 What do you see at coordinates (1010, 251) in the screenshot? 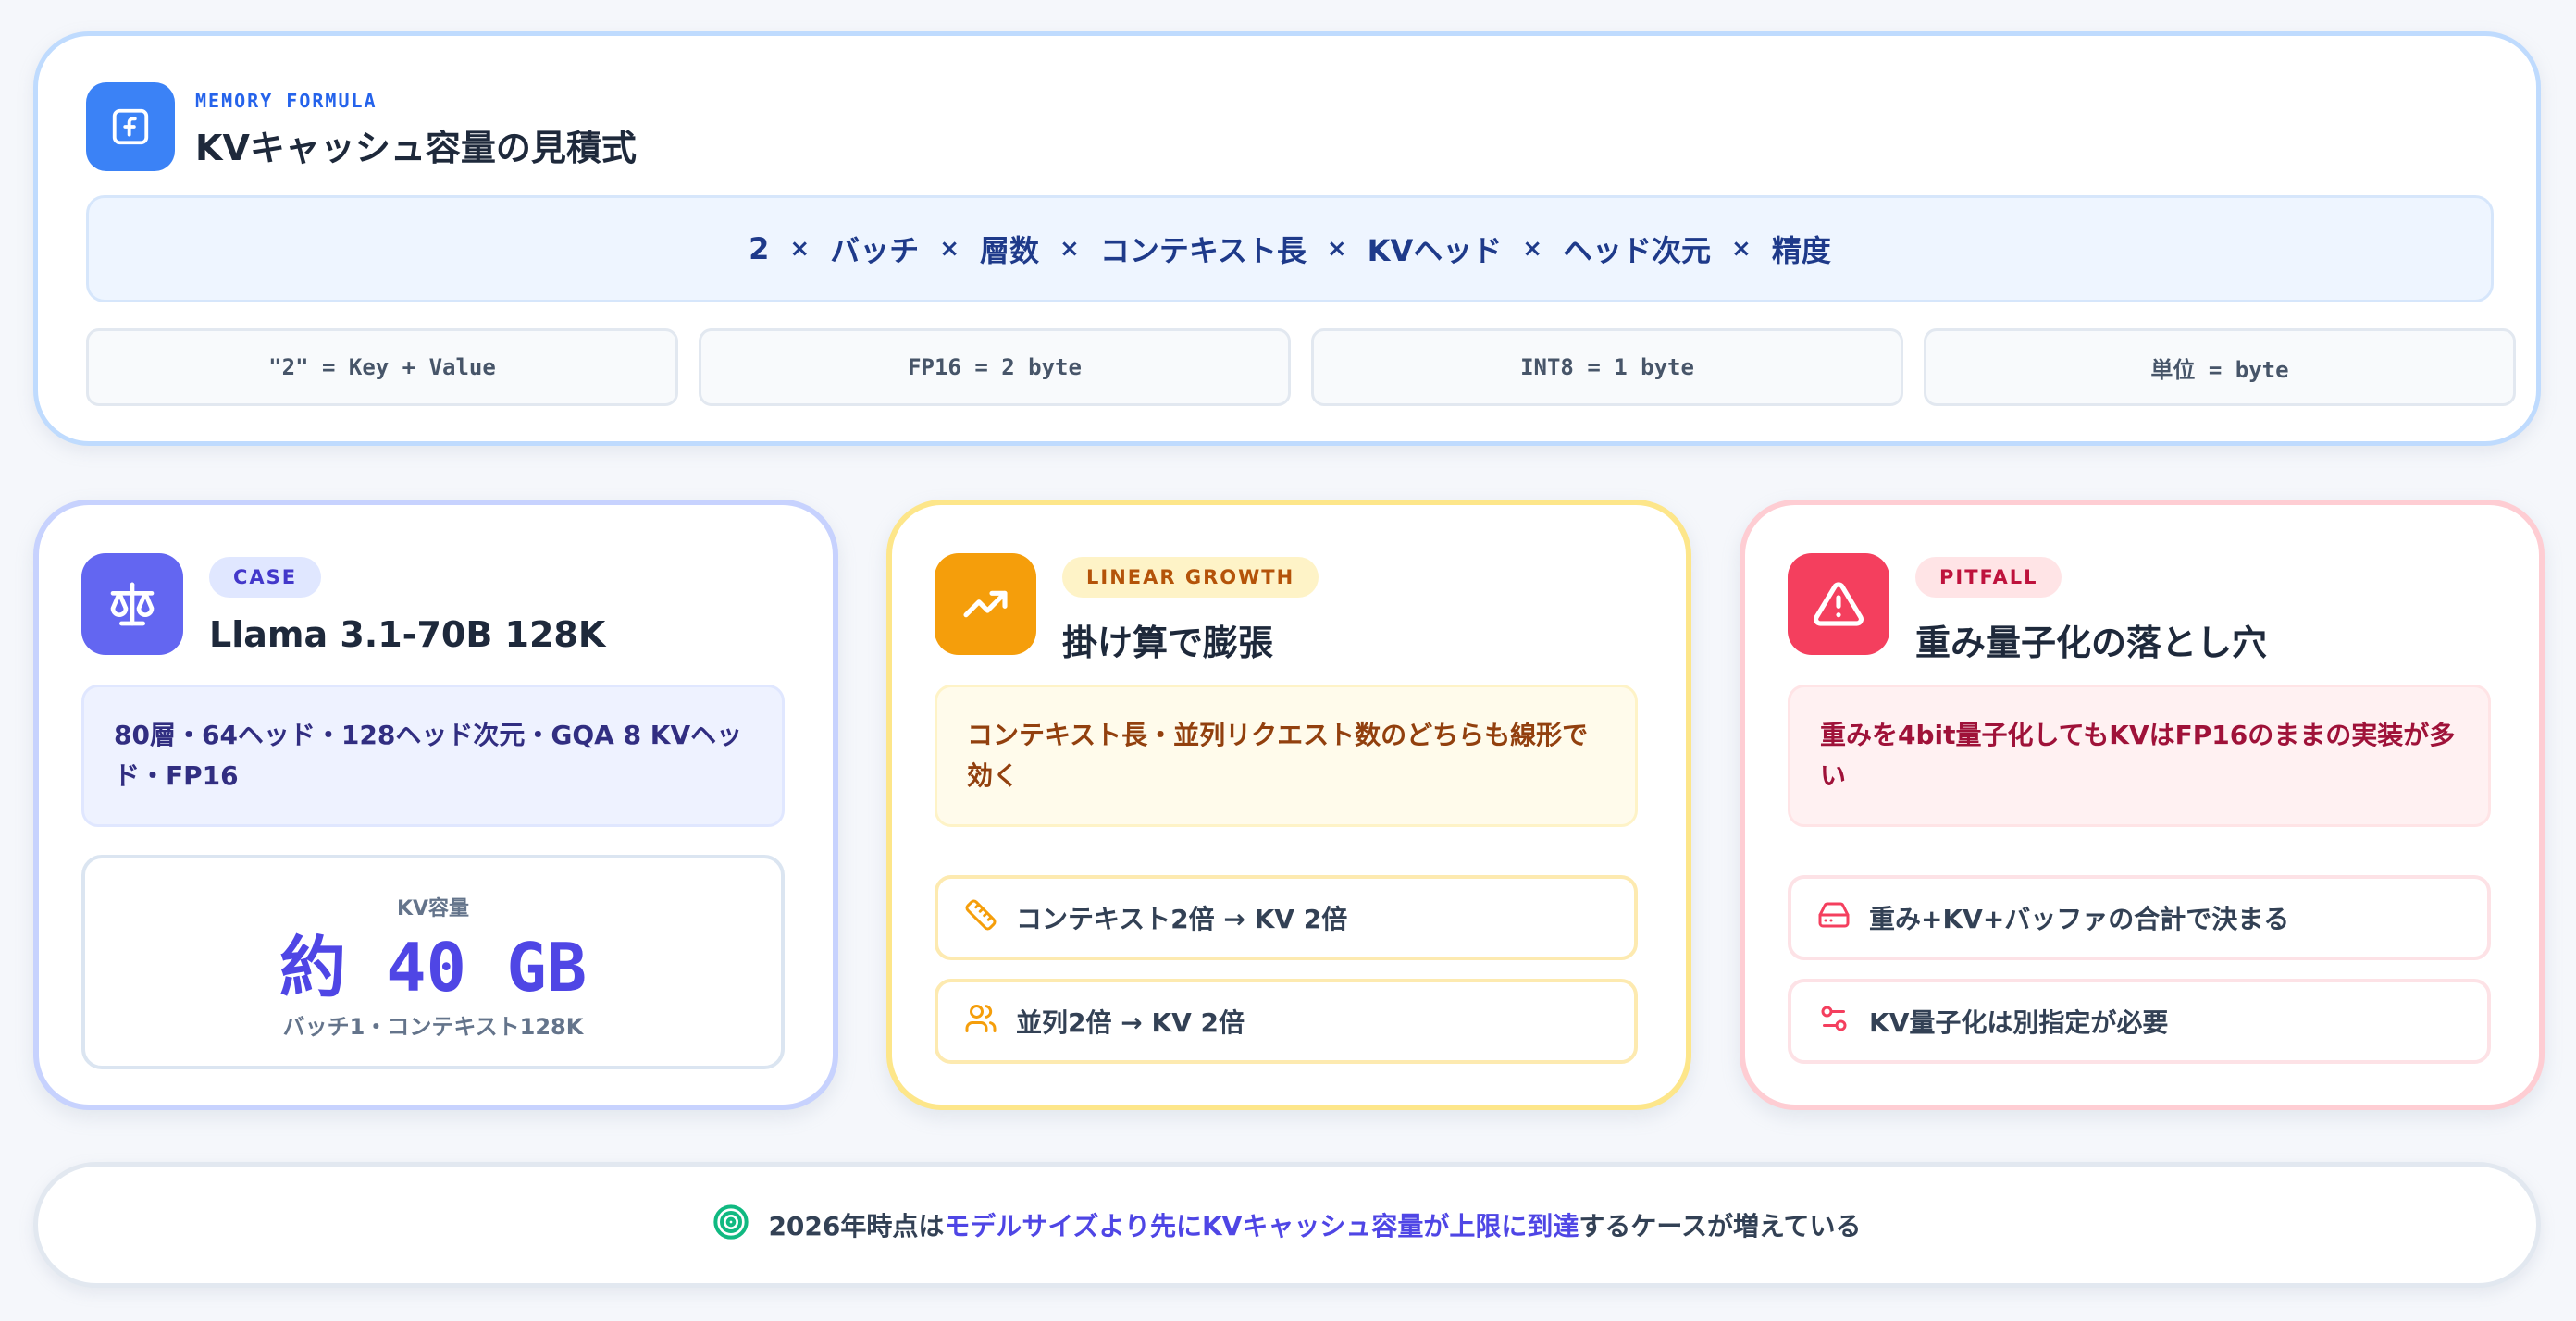
I see `formula-term: 層数` at bounding box center [1010, 251].